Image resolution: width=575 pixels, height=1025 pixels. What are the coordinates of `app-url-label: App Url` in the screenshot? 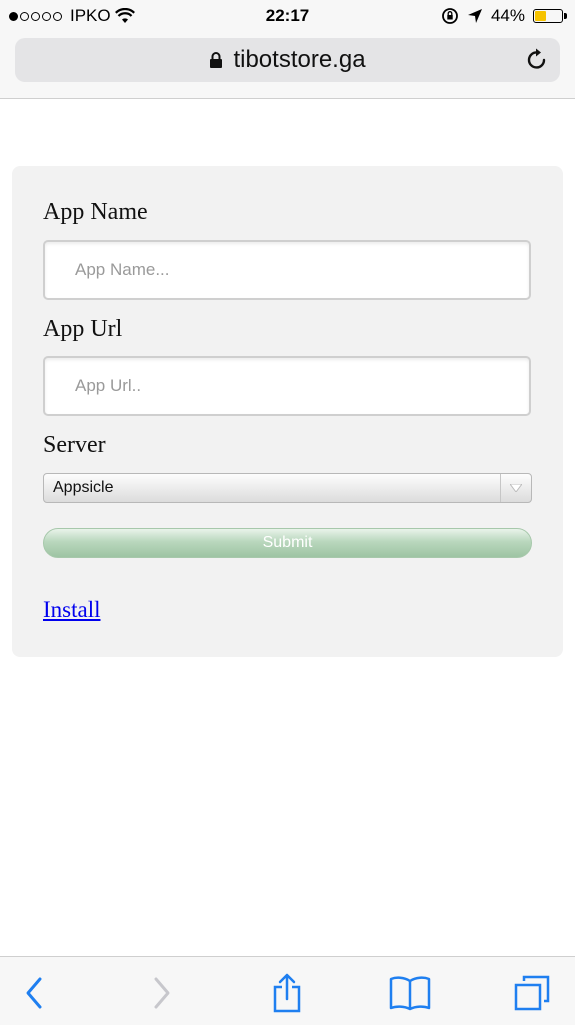 It's located at (83, 329).